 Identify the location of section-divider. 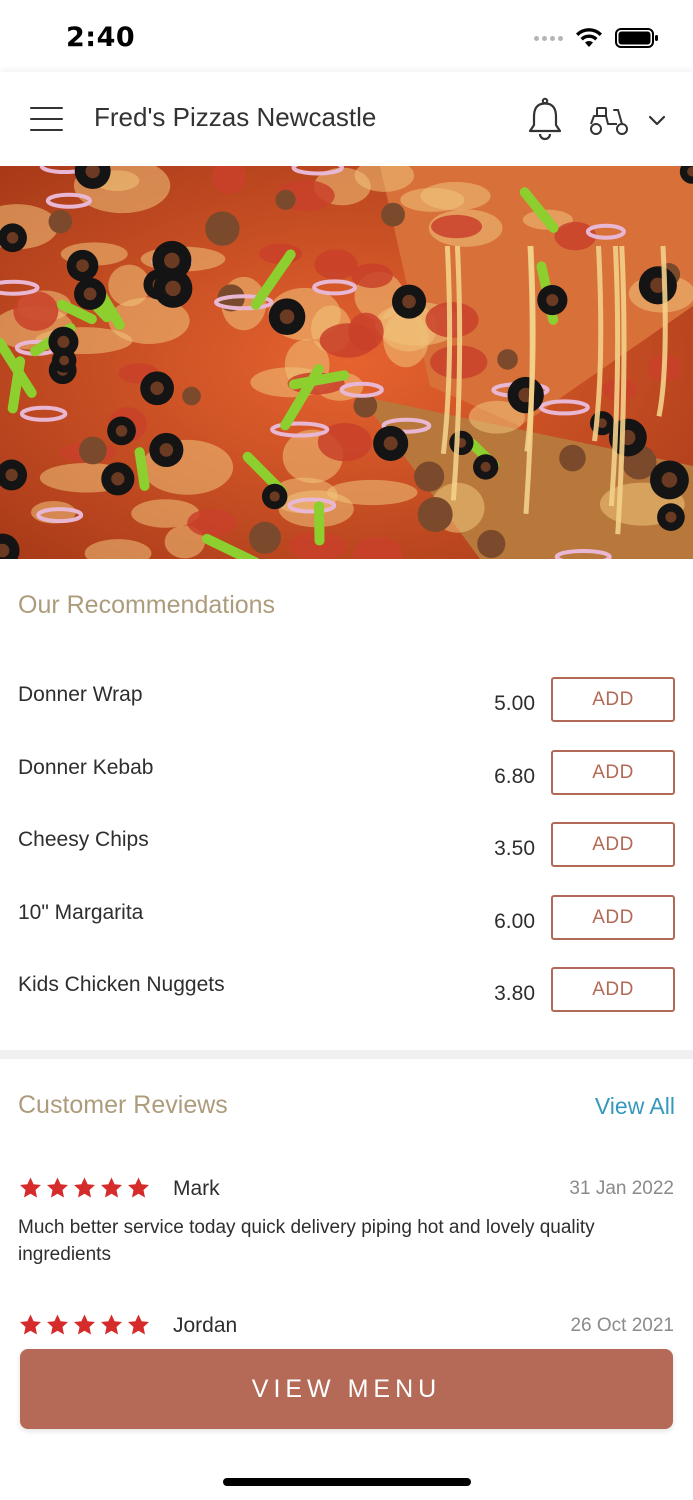
(346, 1054).